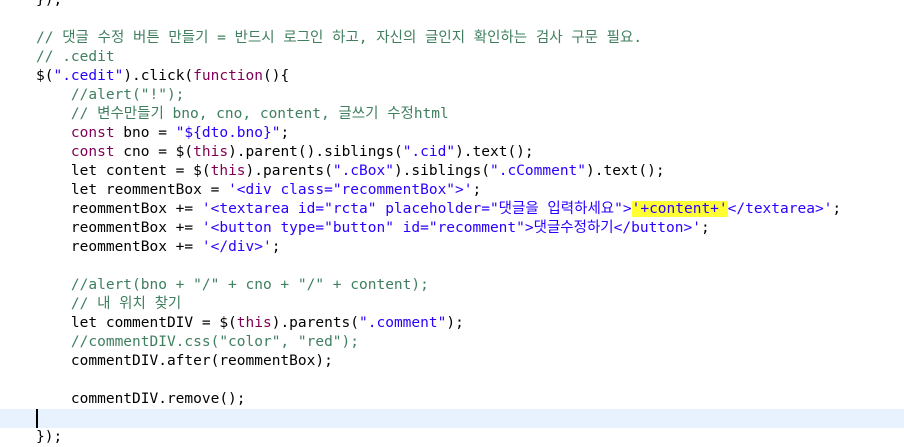 The height and width of the screenshot is (447, 904). What do you see at coordinates (276, 76) in the screenshot?
I see `code-token: (){` at bounding box center [276, 76].